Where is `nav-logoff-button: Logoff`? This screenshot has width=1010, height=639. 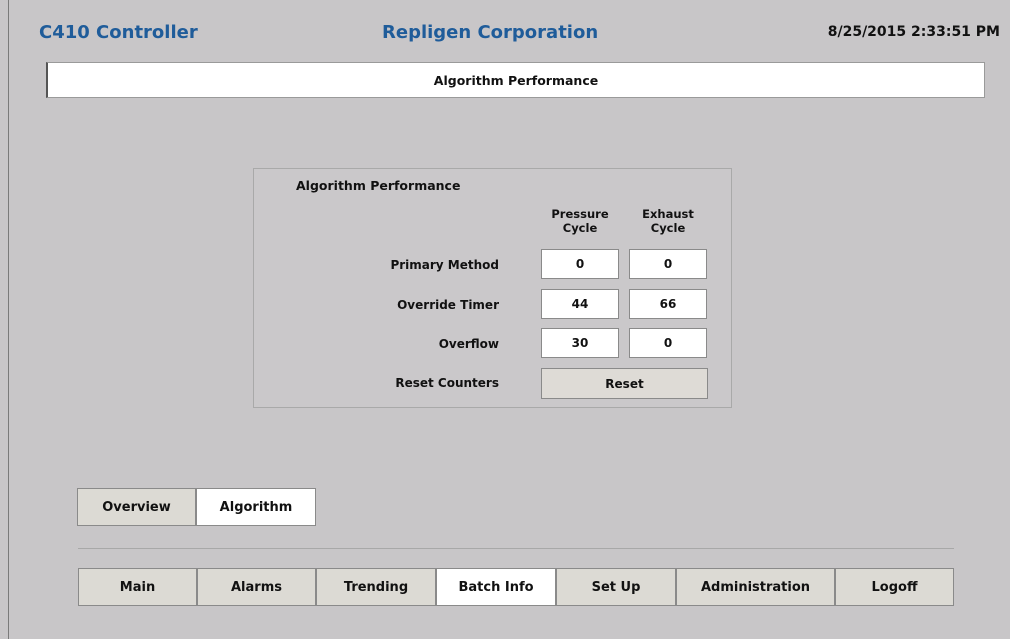
nav-logoff-button: Logoff is located at coordinates (894, 587).